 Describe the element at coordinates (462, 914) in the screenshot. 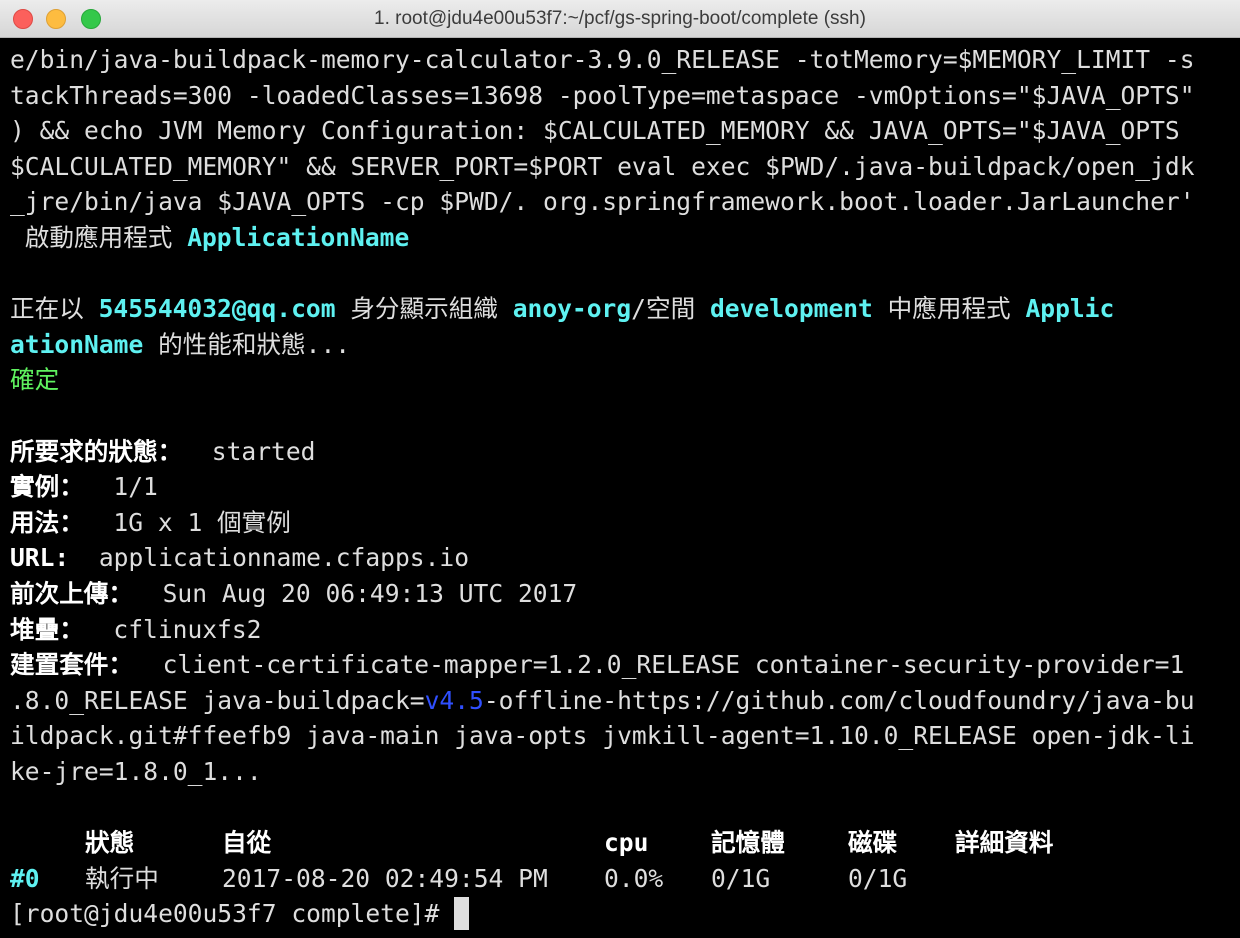

I see `text-cursor` at that location.